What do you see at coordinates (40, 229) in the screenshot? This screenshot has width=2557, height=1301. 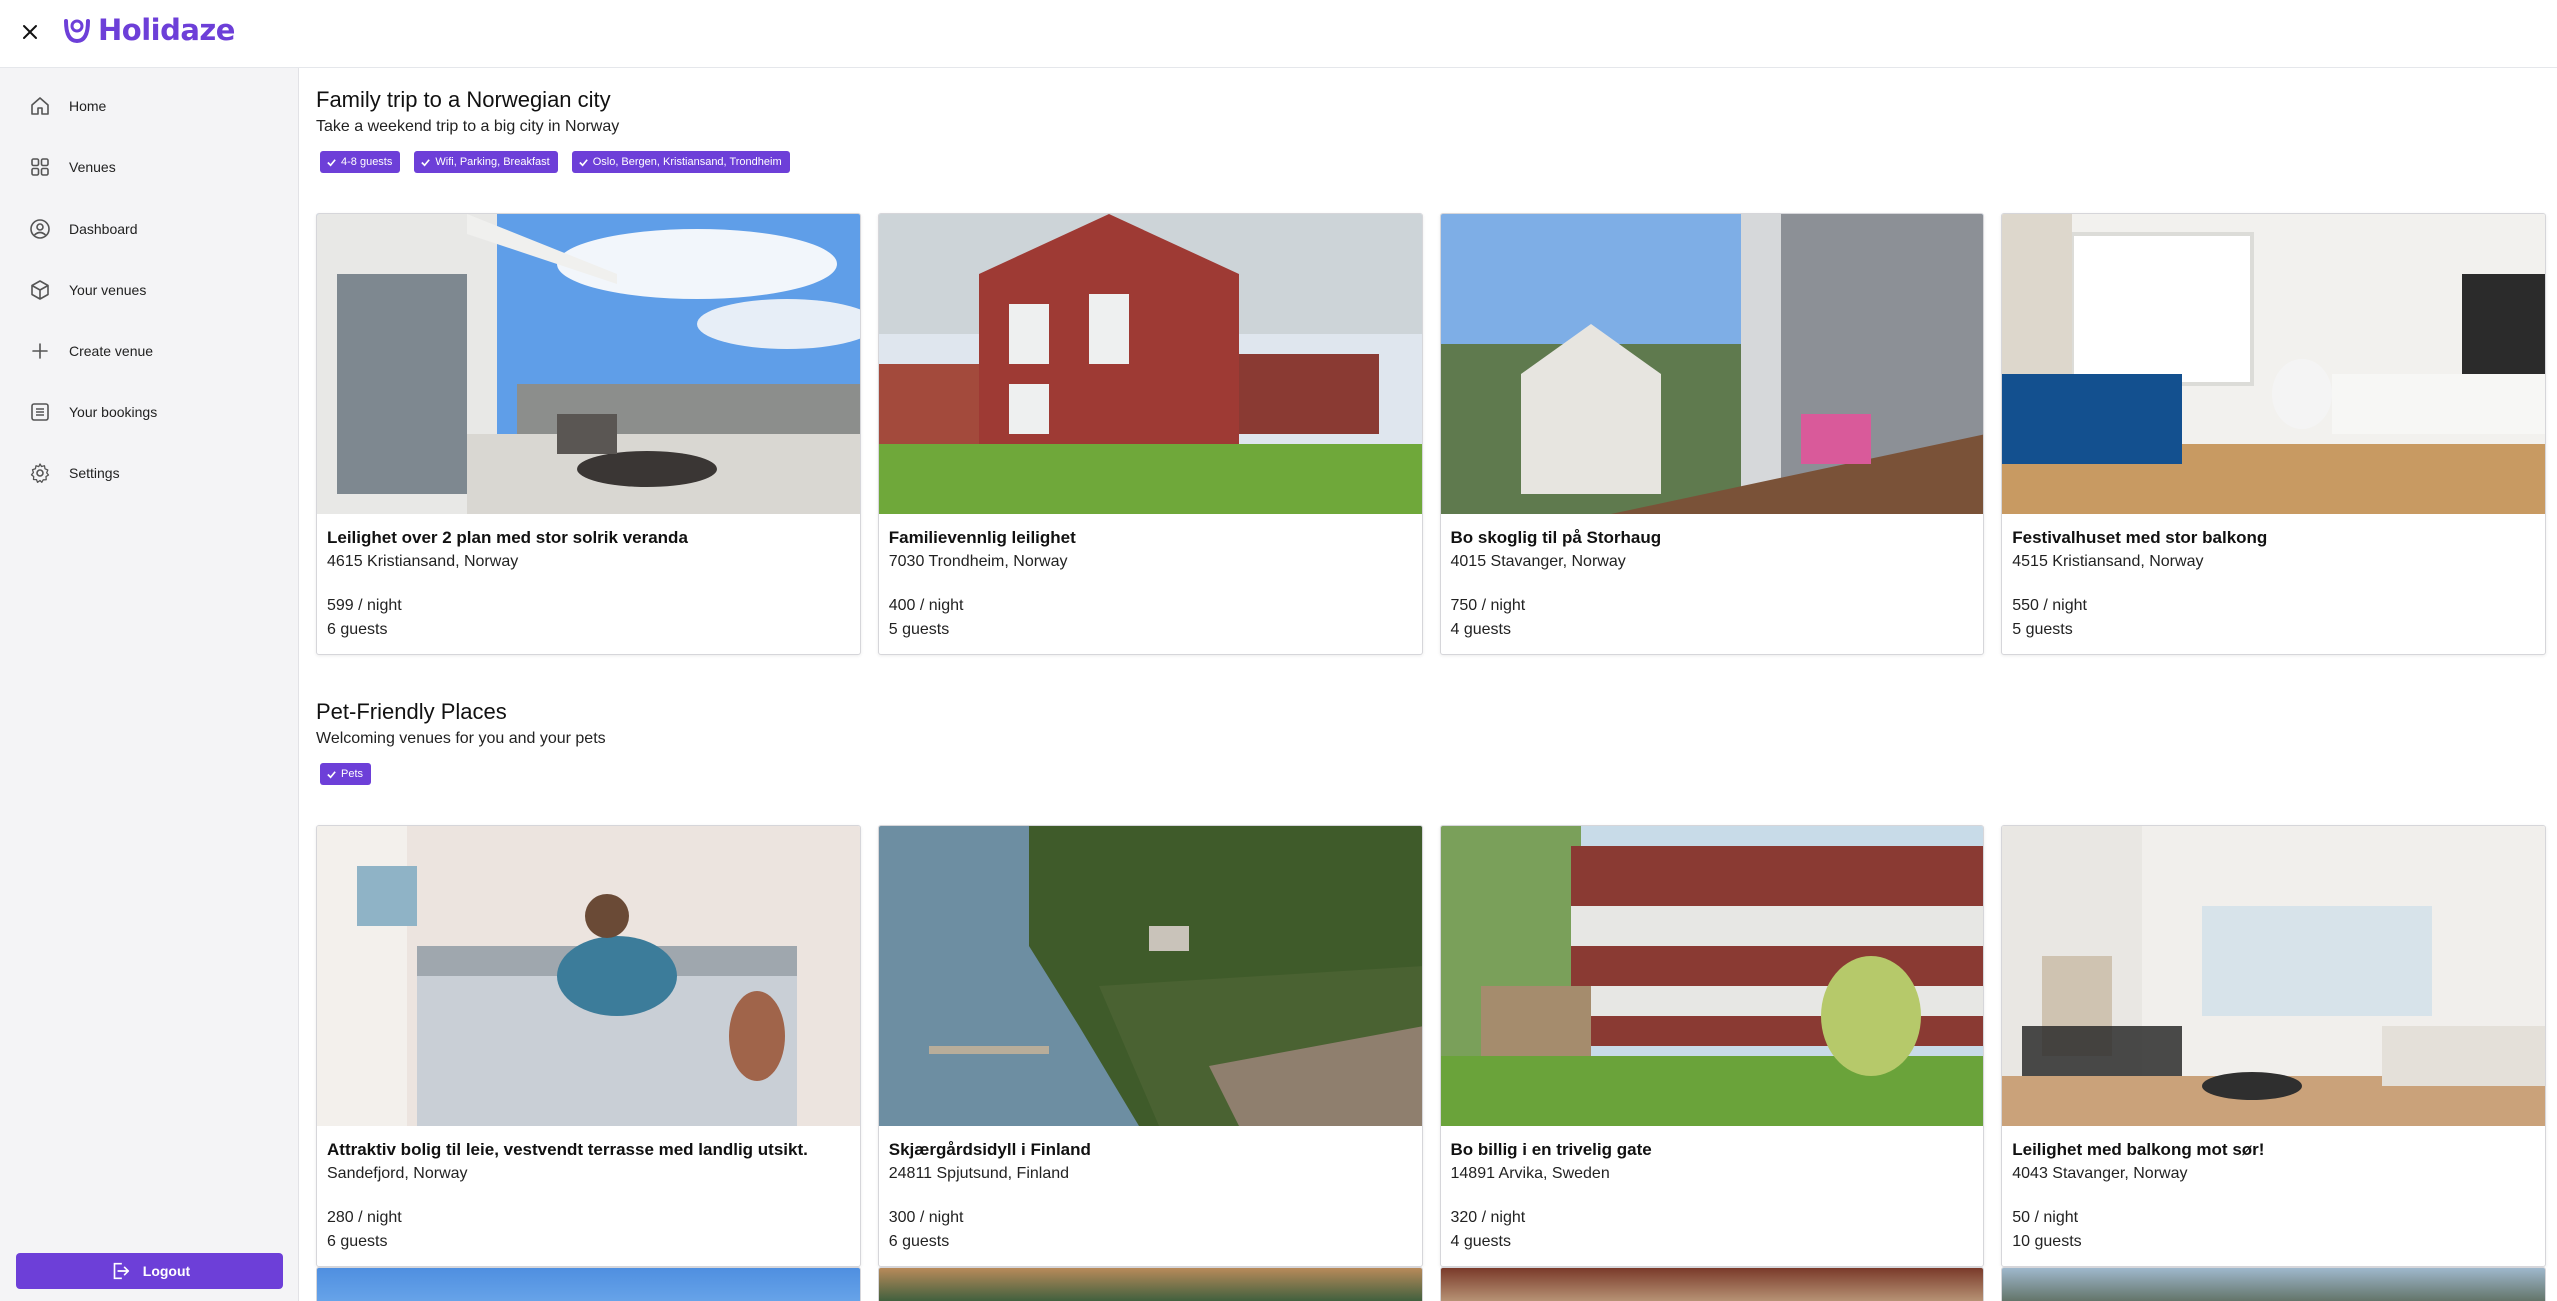 I see `user-circle-icon` at bounding box center [40, 229].